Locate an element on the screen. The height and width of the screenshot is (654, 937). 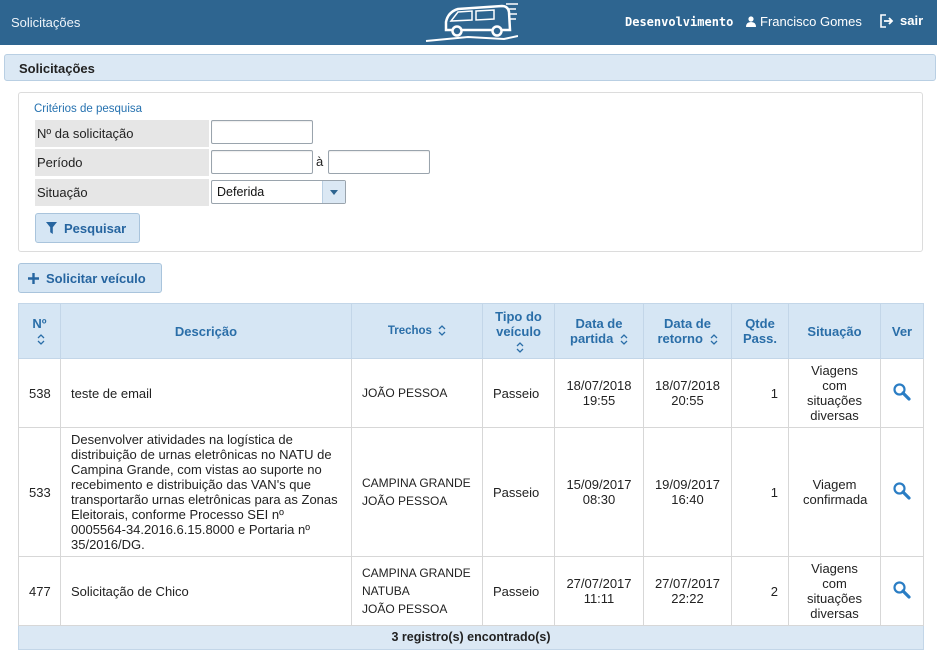
records-found-label: 3 registro(s) encontrado(s) is located at coordinates (471, 637).